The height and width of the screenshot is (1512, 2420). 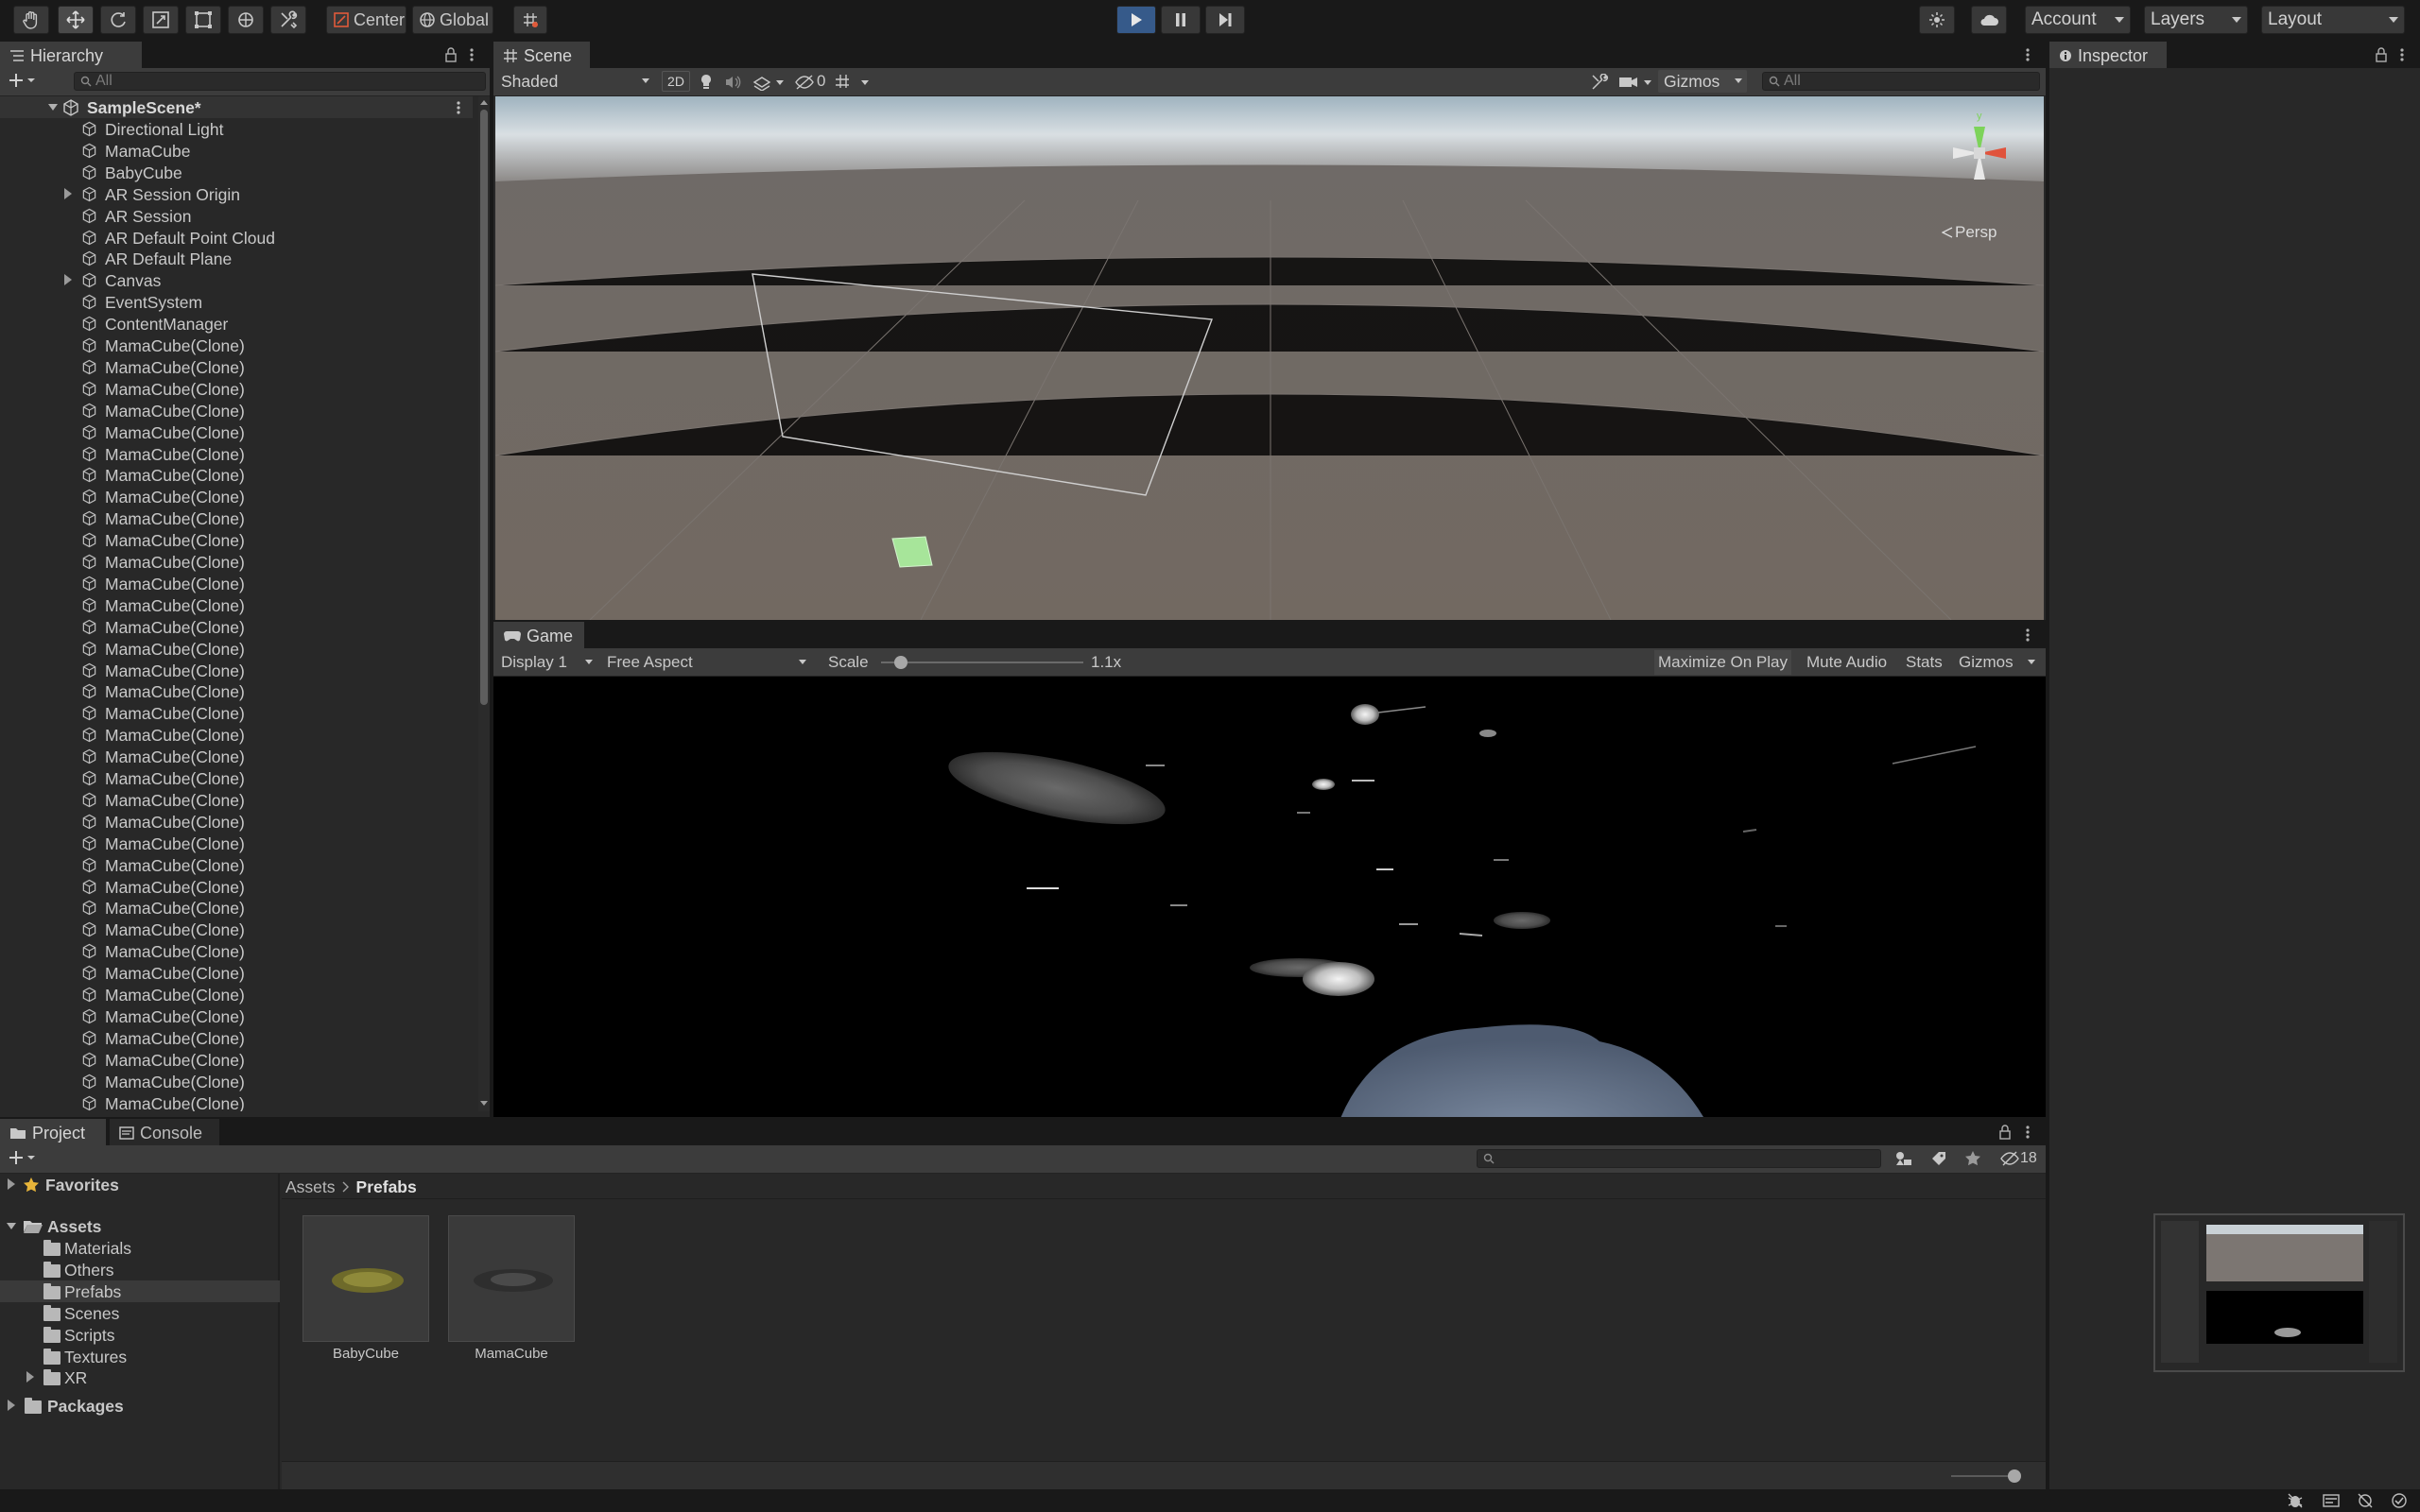 I want to click on maximize-on-play-toggle: Maximize On Play, so click(x=1722, y=662).